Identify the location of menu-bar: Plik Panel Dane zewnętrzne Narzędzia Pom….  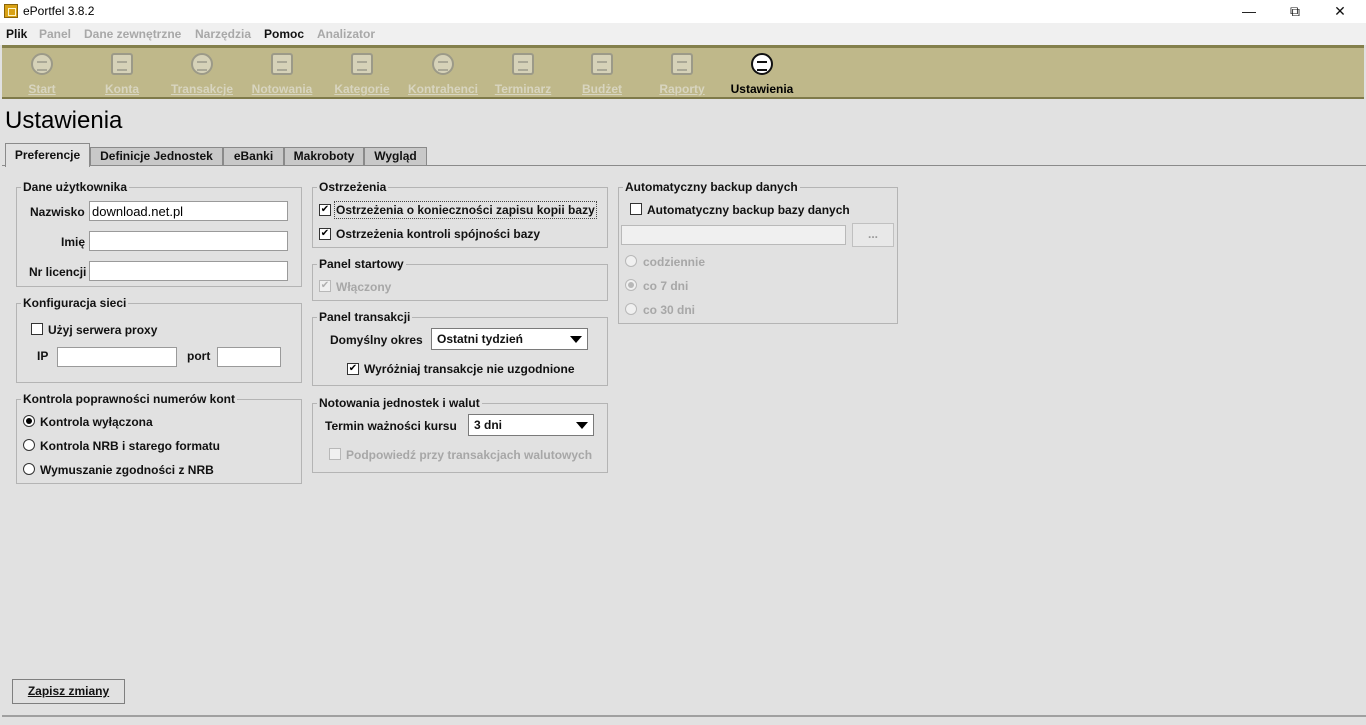
(683, 34).